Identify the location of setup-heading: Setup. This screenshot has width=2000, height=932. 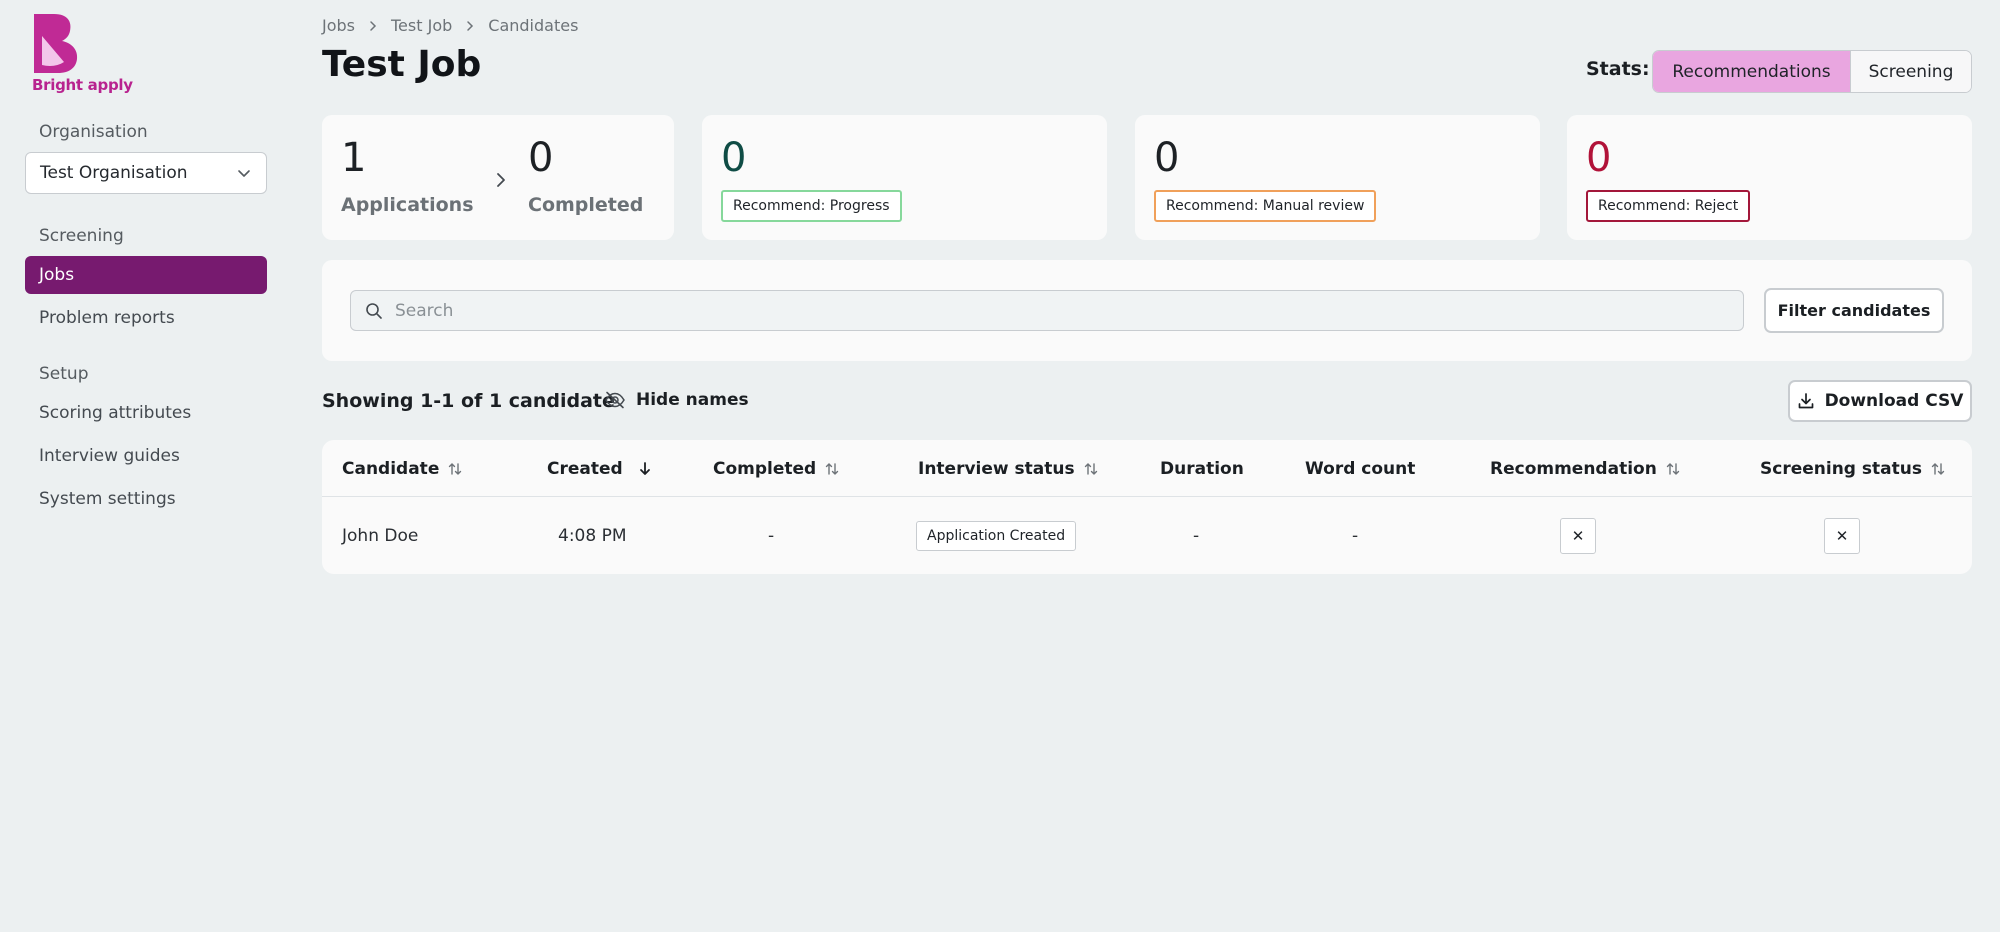
(64, 374).